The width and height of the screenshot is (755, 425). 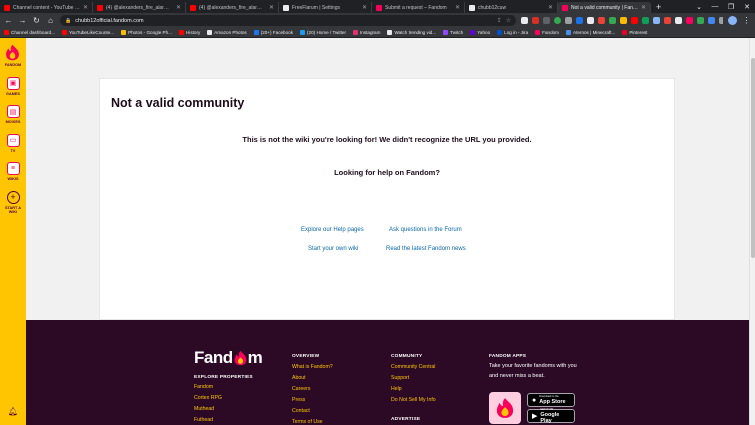 I want to click on browser-tab: FreeFlarum | Settings ✕, so click(x=325, y=7).